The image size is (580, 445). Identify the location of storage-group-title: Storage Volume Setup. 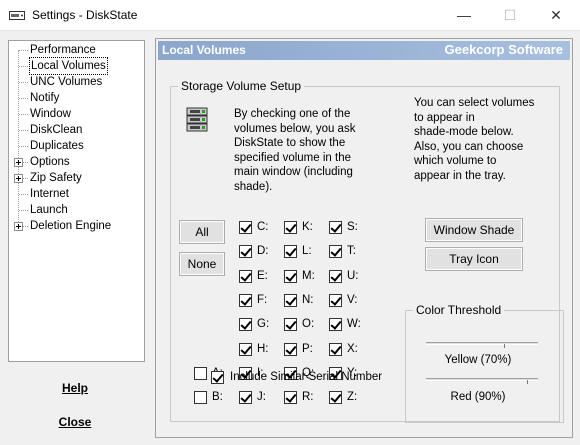
(241, 86).